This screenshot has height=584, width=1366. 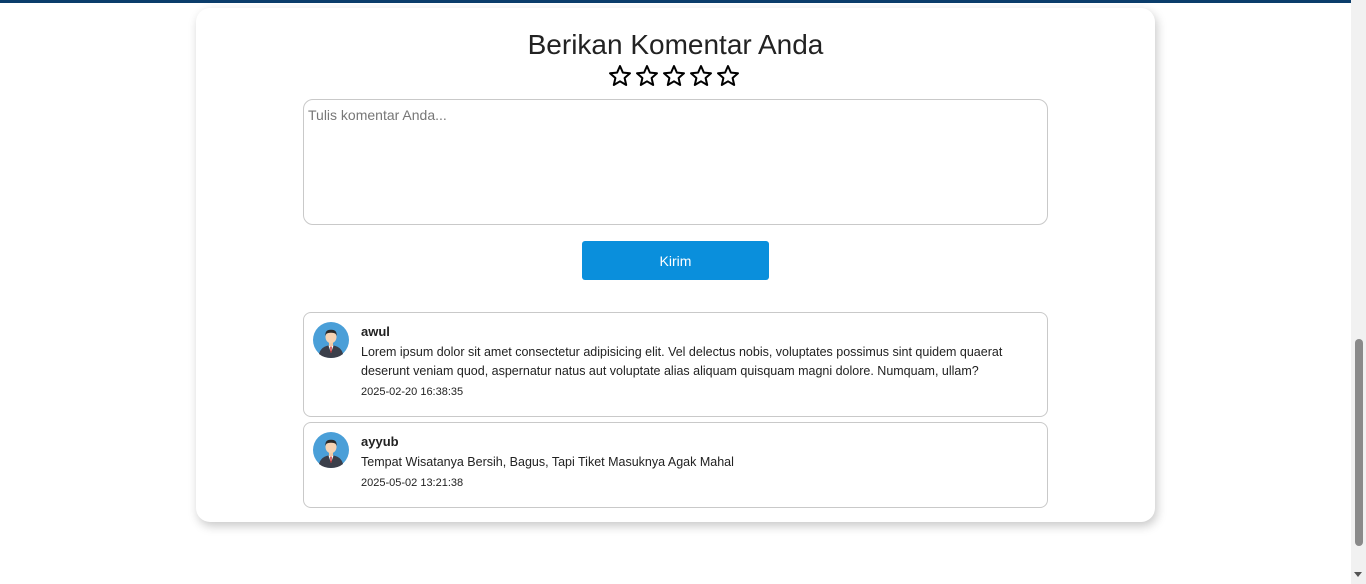 What do you see at coordinates (380, 441) in the screenshot?
I see `comment-author: ayyub` at bounding box center [380, 441].